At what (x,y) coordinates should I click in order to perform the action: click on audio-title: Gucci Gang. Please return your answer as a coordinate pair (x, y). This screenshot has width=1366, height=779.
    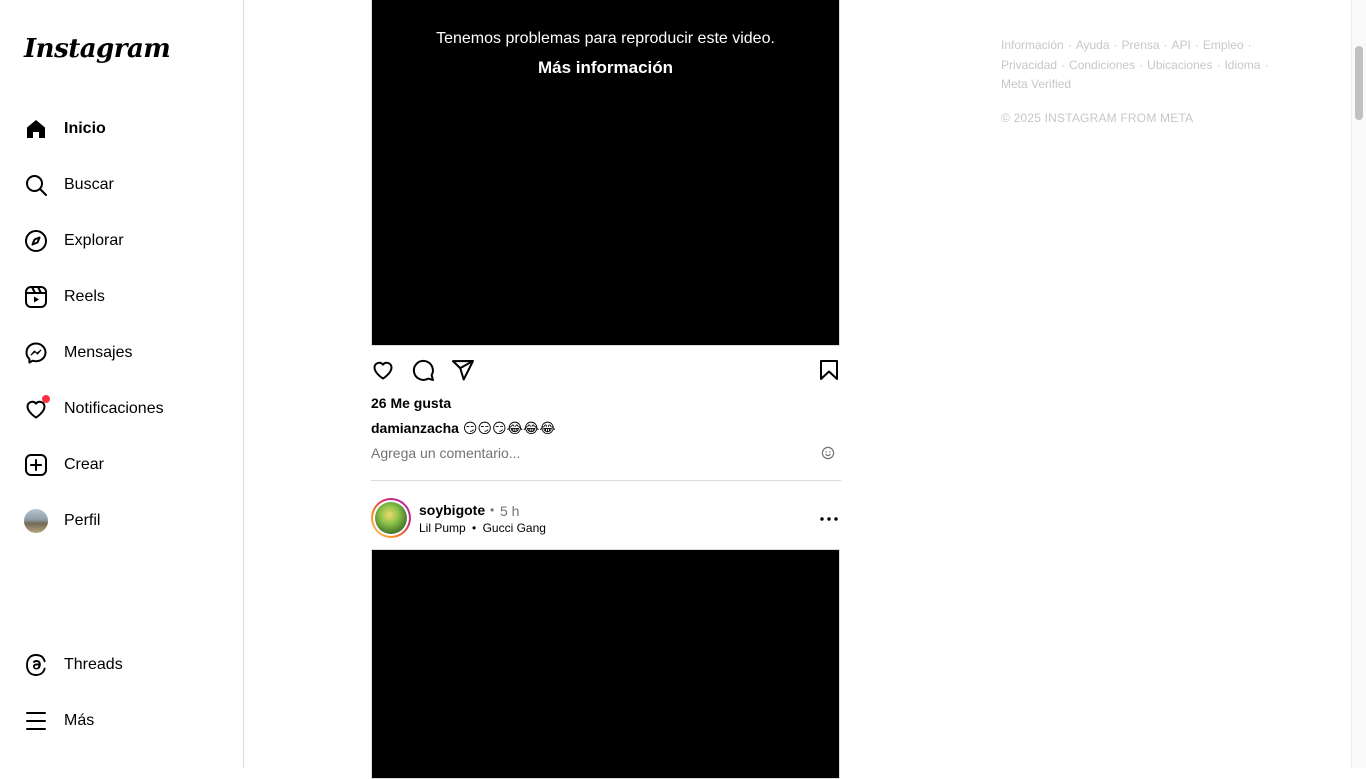
    Looking at the image, I should click on (514, 528).